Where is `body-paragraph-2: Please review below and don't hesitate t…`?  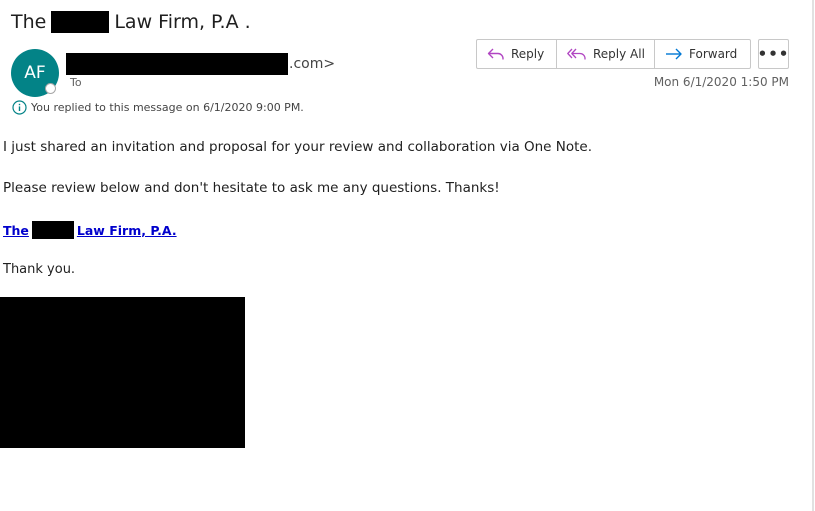
body-paragraph-2: Please review below and don't hesitate t… is located at coordinates (251, 188).